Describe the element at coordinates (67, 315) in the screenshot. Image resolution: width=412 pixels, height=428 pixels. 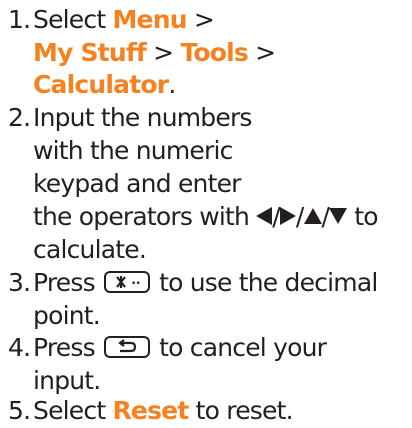
I see `step-text: point.` at that location.